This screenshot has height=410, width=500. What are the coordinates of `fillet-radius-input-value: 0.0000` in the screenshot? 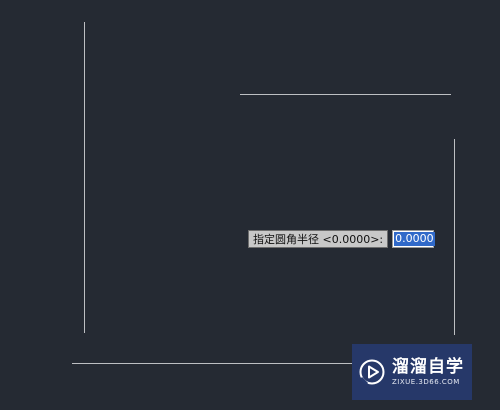 It's located at (414, 239).